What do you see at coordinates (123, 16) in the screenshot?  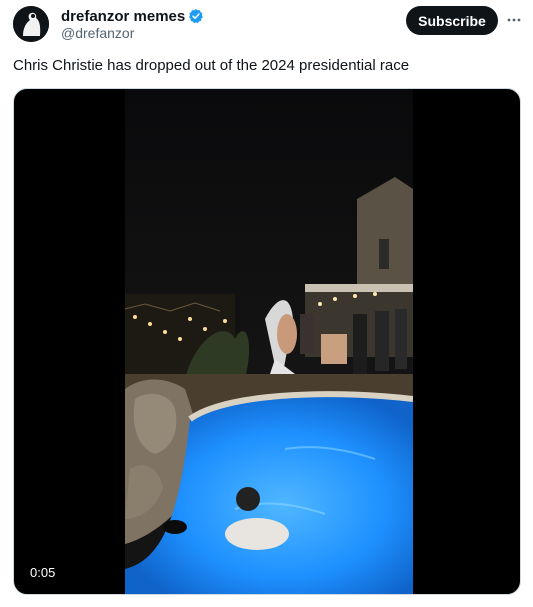 I see `author-display-name: drefanzor memes` at bounding box center [123, 16].